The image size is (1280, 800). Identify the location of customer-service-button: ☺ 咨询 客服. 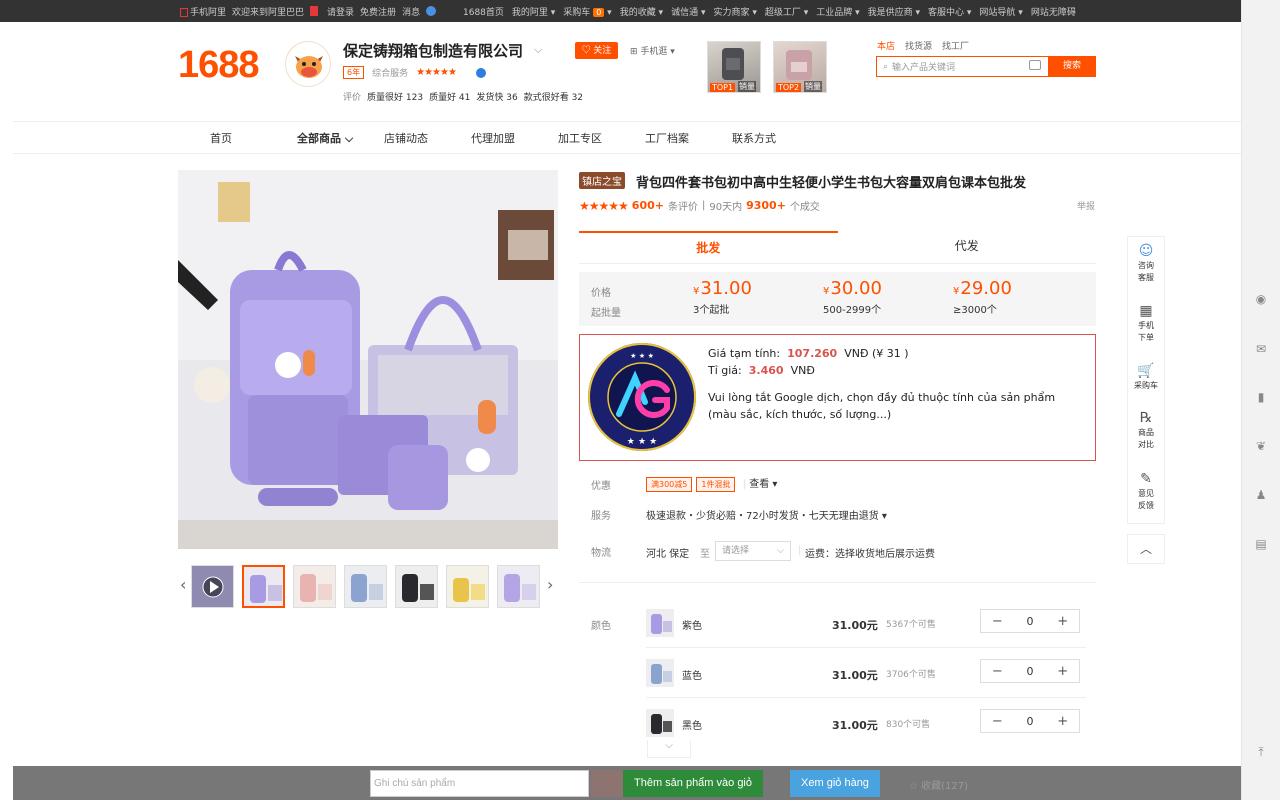
(1146, 263).